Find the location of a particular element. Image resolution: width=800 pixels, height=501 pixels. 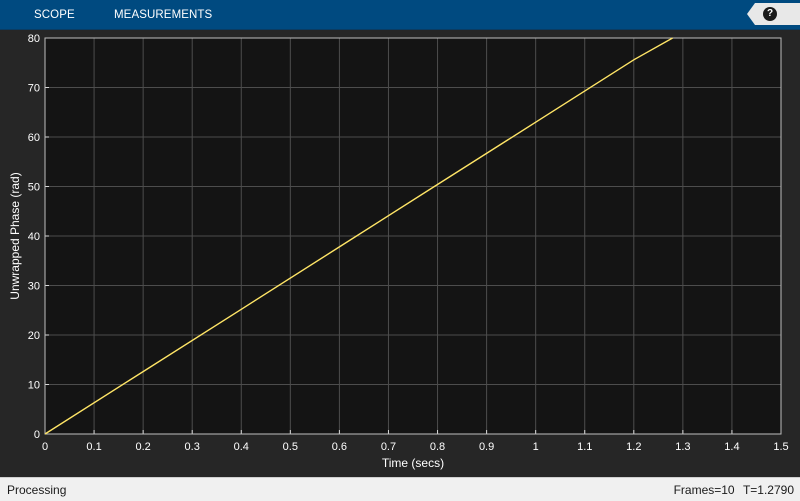

x-tick-label: 0.1 is located at coordinates (93, 447).